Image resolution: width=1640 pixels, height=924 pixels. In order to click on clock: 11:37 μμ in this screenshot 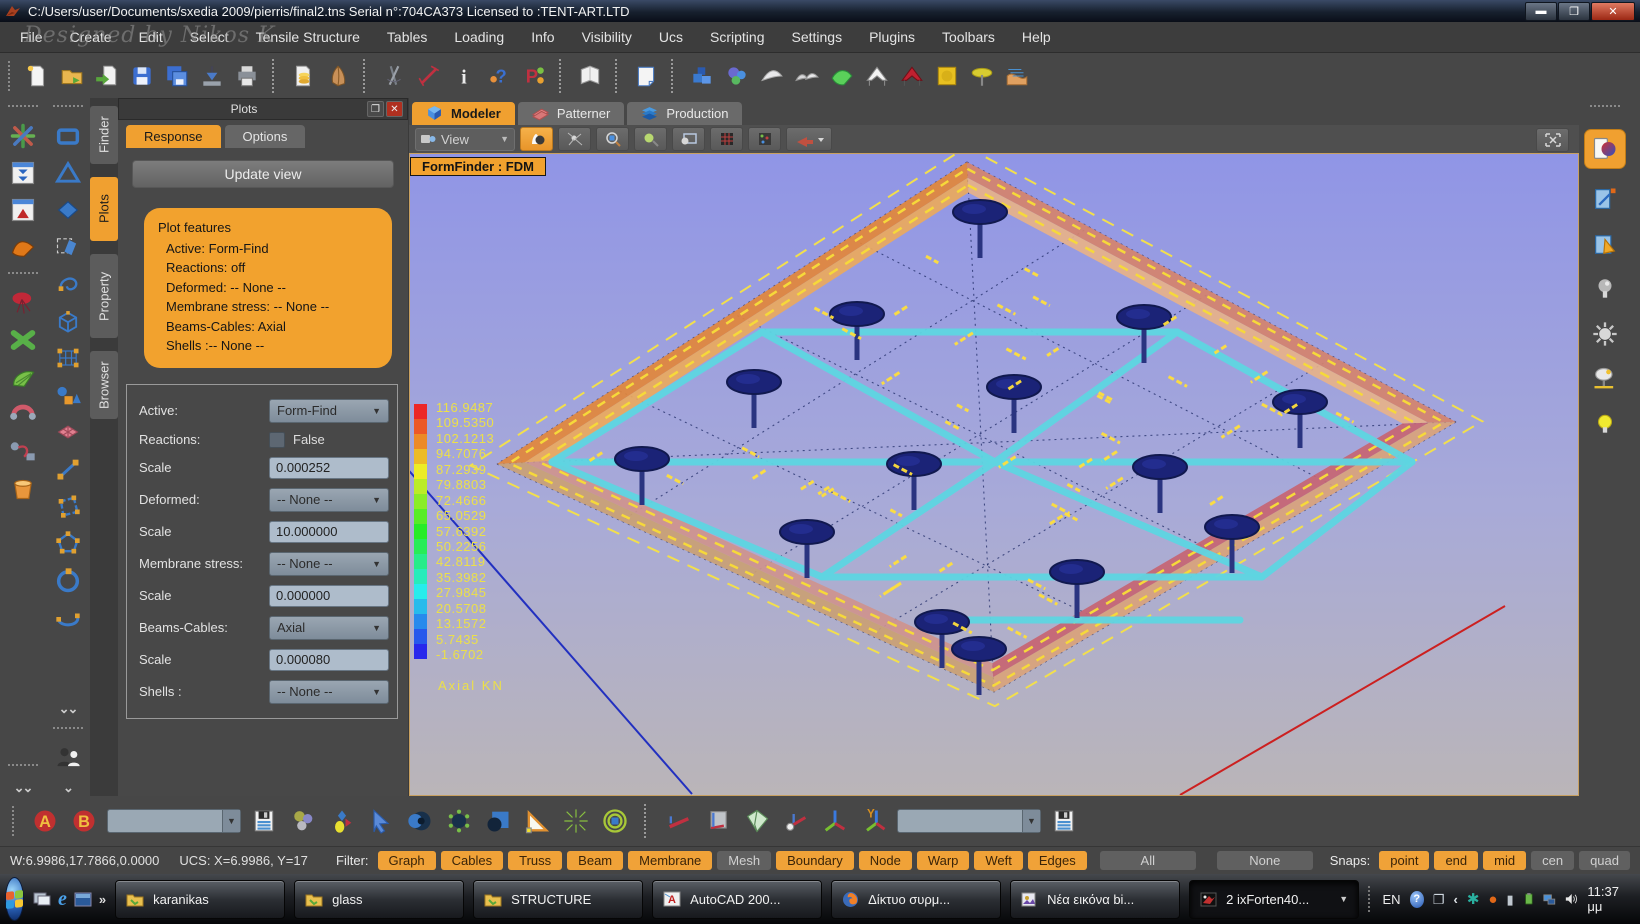, I will do `click(1608, 899)`.